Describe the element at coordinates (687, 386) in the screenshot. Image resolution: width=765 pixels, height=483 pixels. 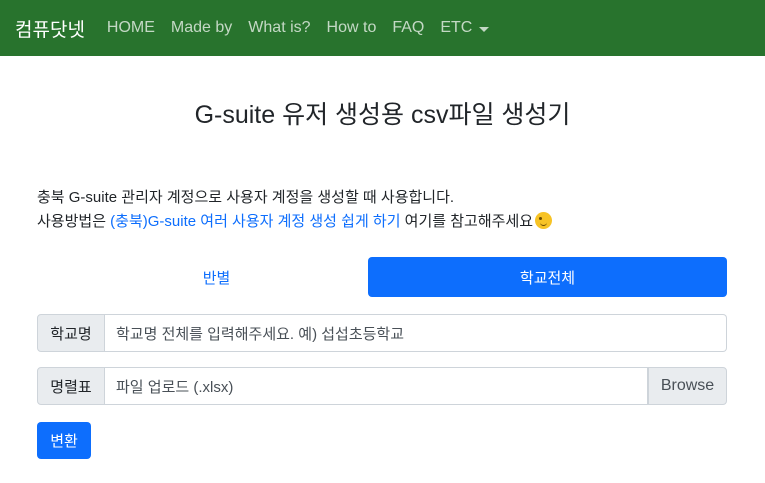
I see `browse-button: Browse` at that location.